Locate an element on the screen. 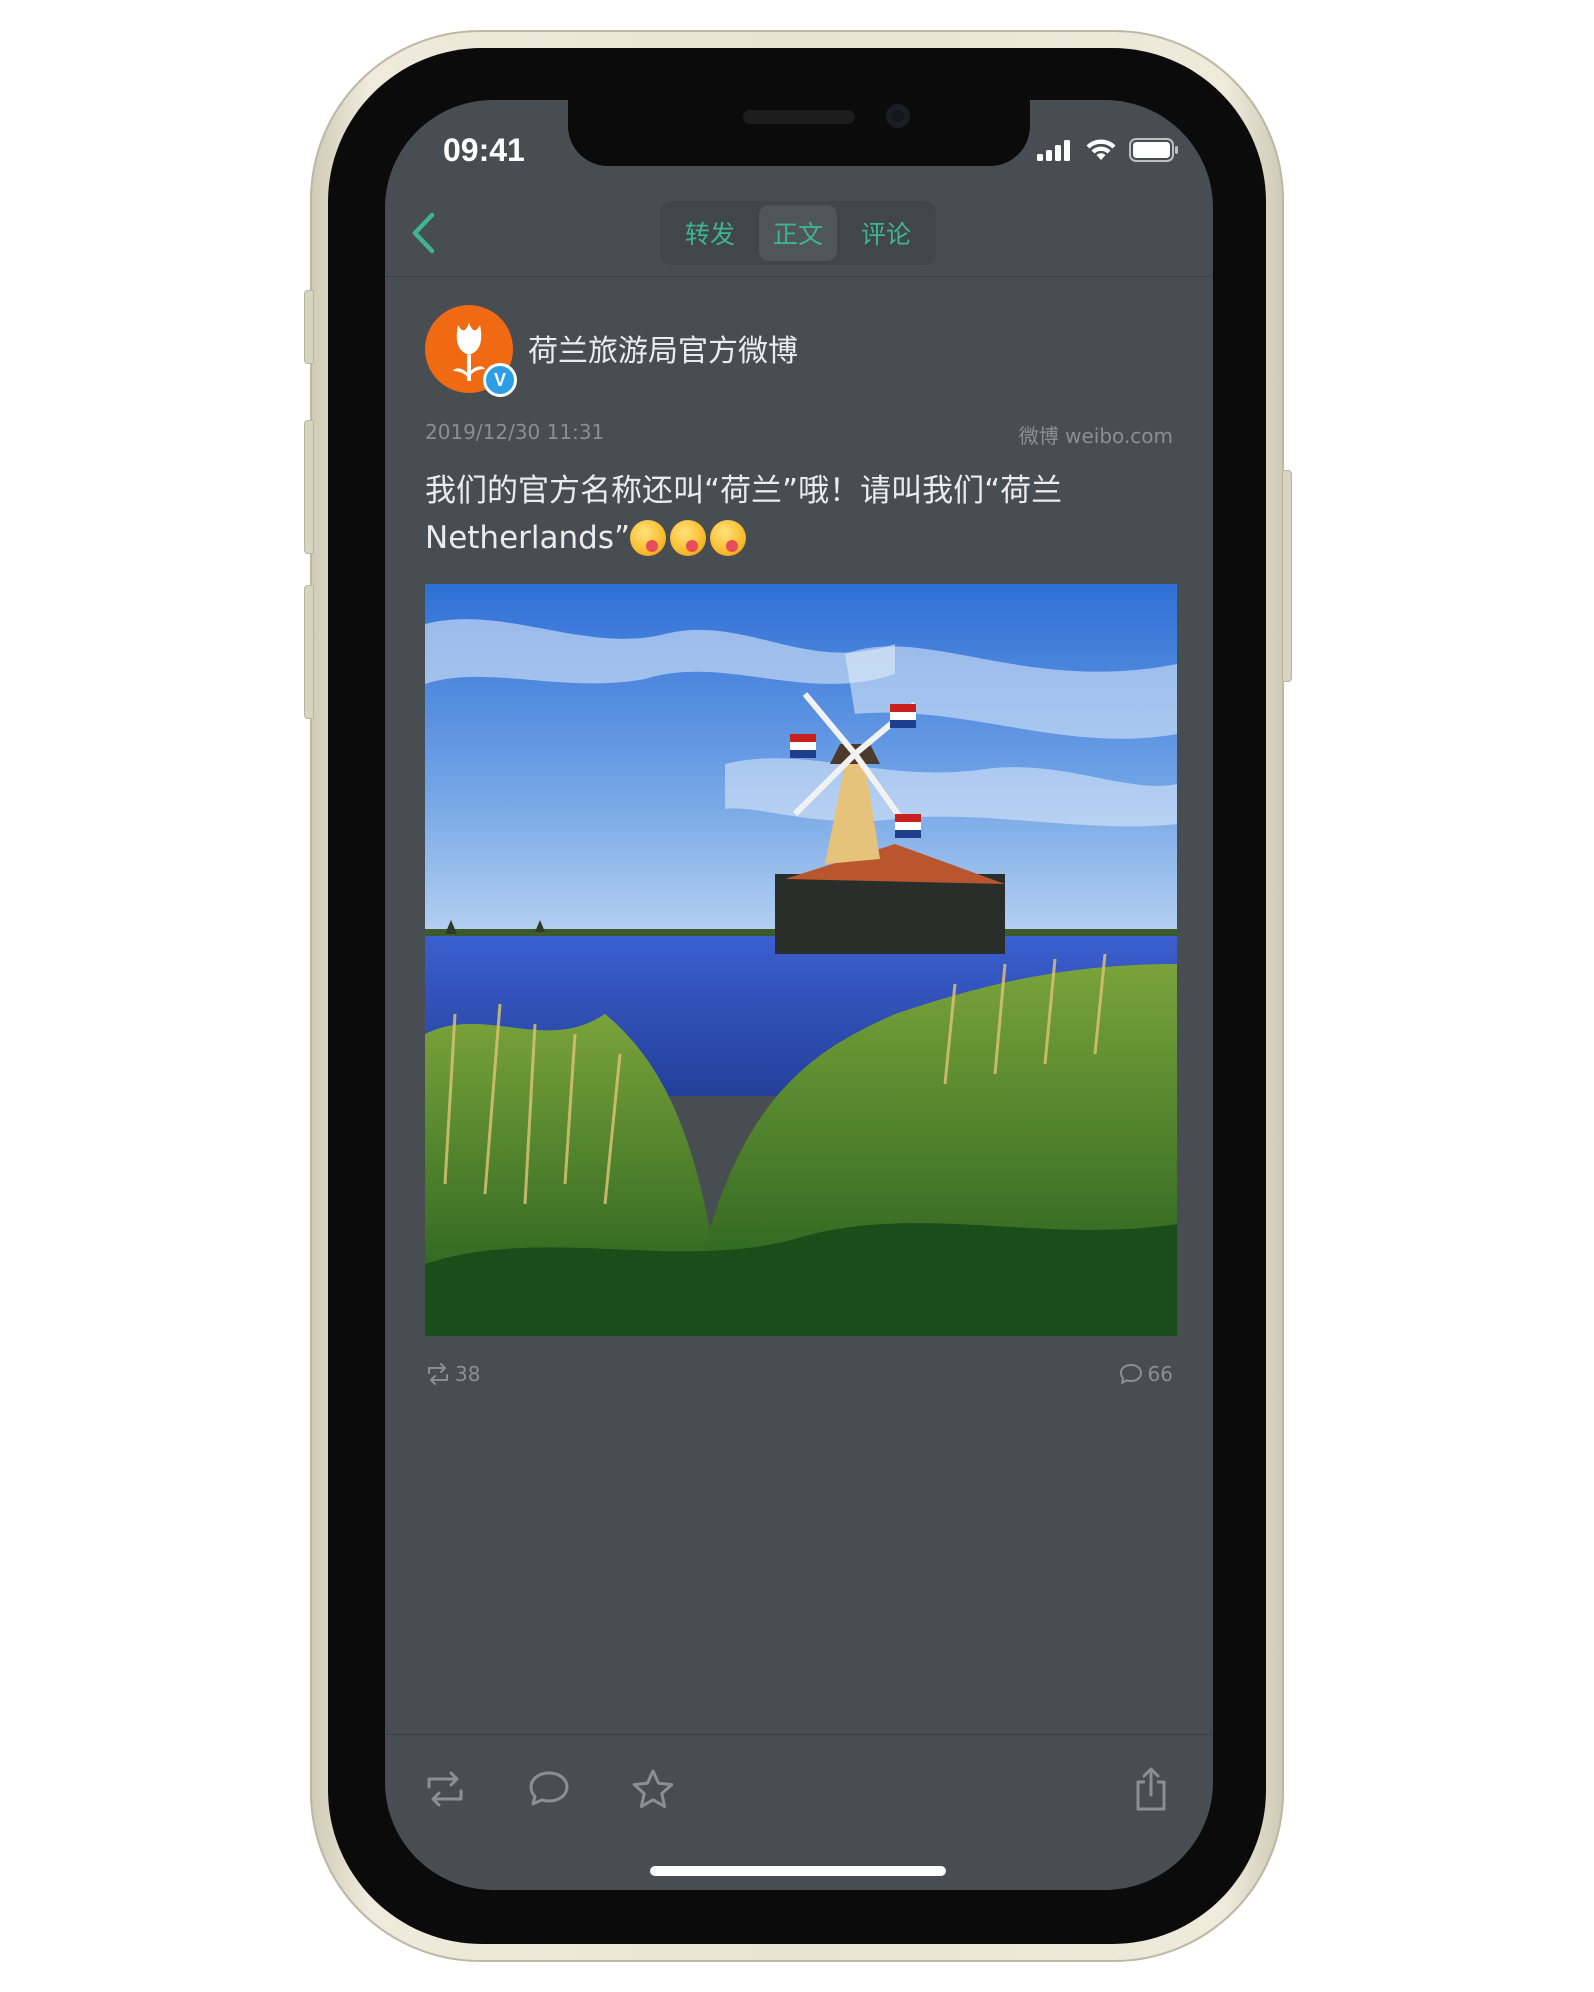  share-icon is located at coordinates (1151, 1789).